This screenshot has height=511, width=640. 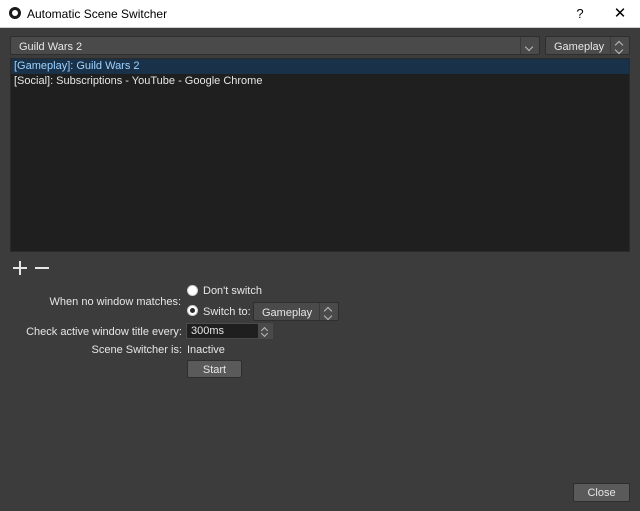 What do you see at coordinates (115, 302) in the screenshot?
I see `no-match-label: When no window matches:` at bounding box center [115, 302].